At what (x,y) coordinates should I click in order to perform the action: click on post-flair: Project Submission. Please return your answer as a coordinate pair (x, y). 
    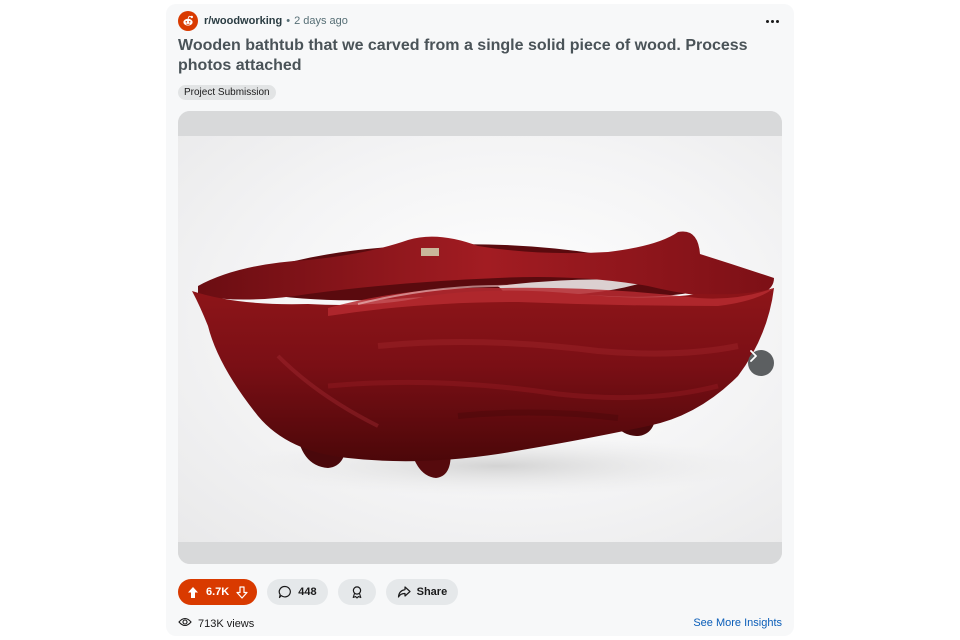
    Looking at the image, I should click on (227, 92).